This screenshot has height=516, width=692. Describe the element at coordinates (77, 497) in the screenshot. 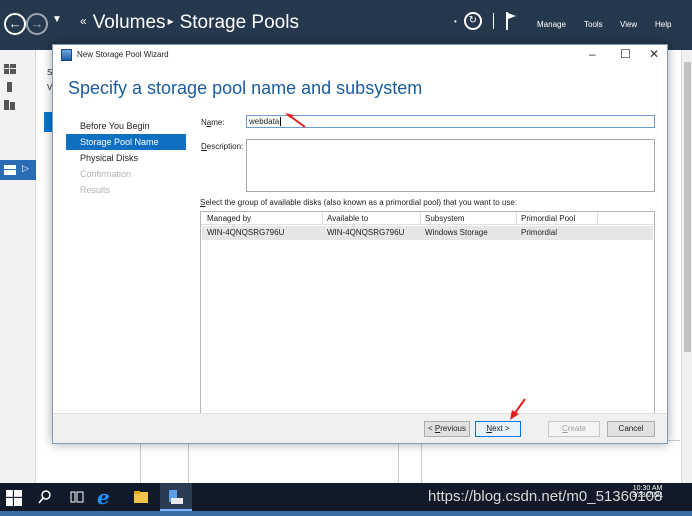

I see `task-view-icon` at that location.